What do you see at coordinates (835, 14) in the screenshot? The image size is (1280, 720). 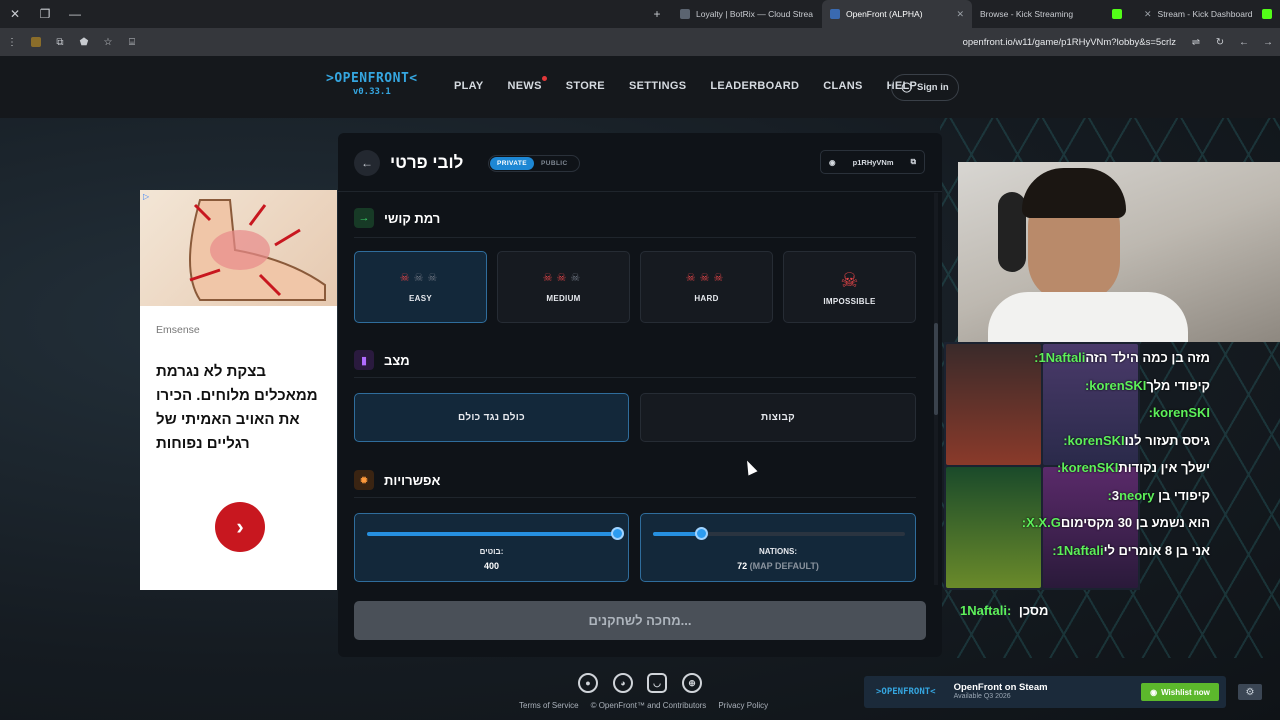 I see `openfront-favicon` at bounding box center [835, 14].